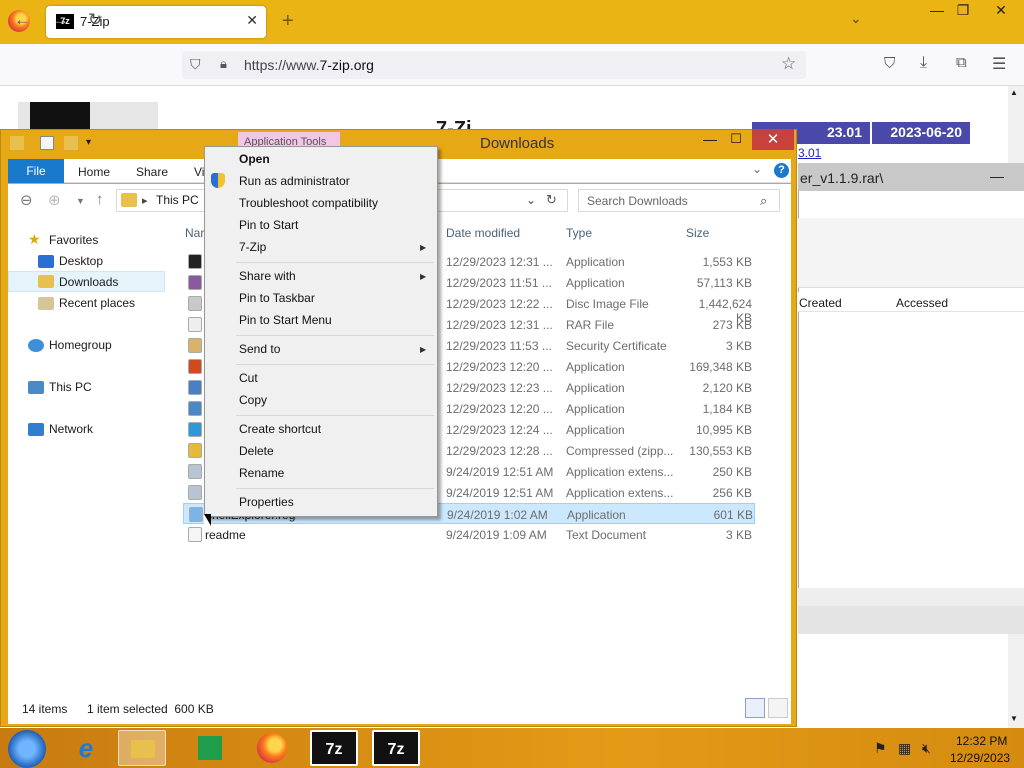 The height and width of the screenshot is (768, 1024). Describe the element at coordinates (285, 320) in the screenshot. I see `menu-item-pin-to-start-menu: Pin to Start Menu` at that location.